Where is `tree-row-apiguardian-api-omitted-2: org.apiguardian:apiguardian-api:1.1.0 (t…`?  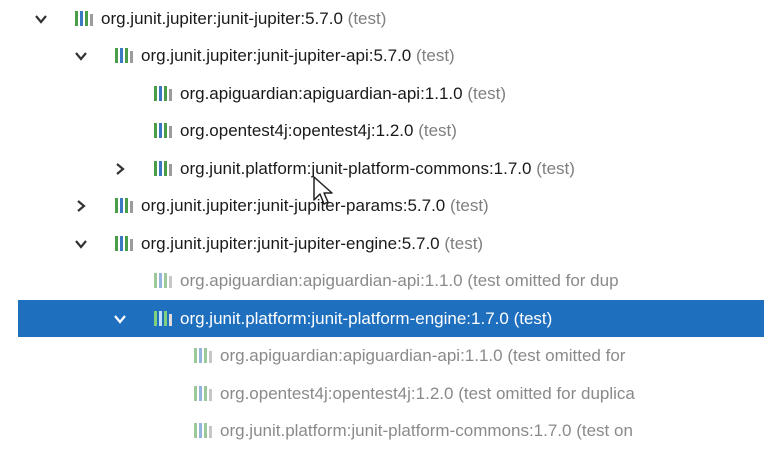 tree-row-apiguardian-api-omitted-2: org.apiguardian:apiguardian-api:1.1.0 (t… is located at coordinates (382, 355).